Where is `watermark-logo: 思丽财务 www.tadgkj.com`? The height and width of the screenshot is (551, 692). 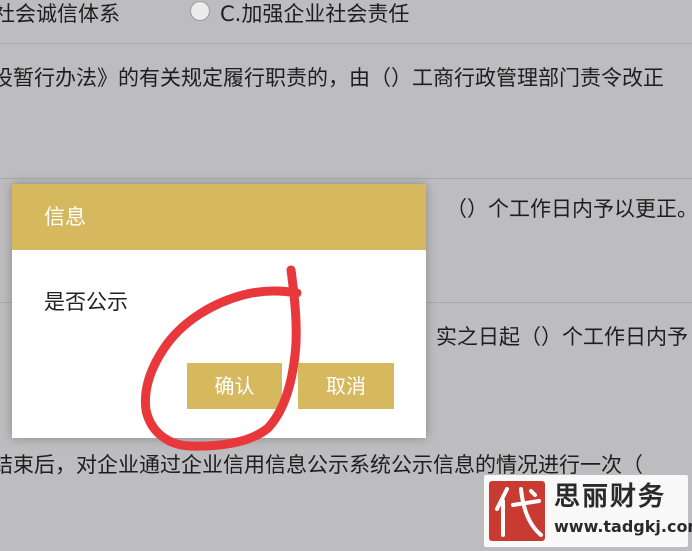 watermark-logo: 思丽财务 www.tadgkj.com is located at coordinates (588, 511).